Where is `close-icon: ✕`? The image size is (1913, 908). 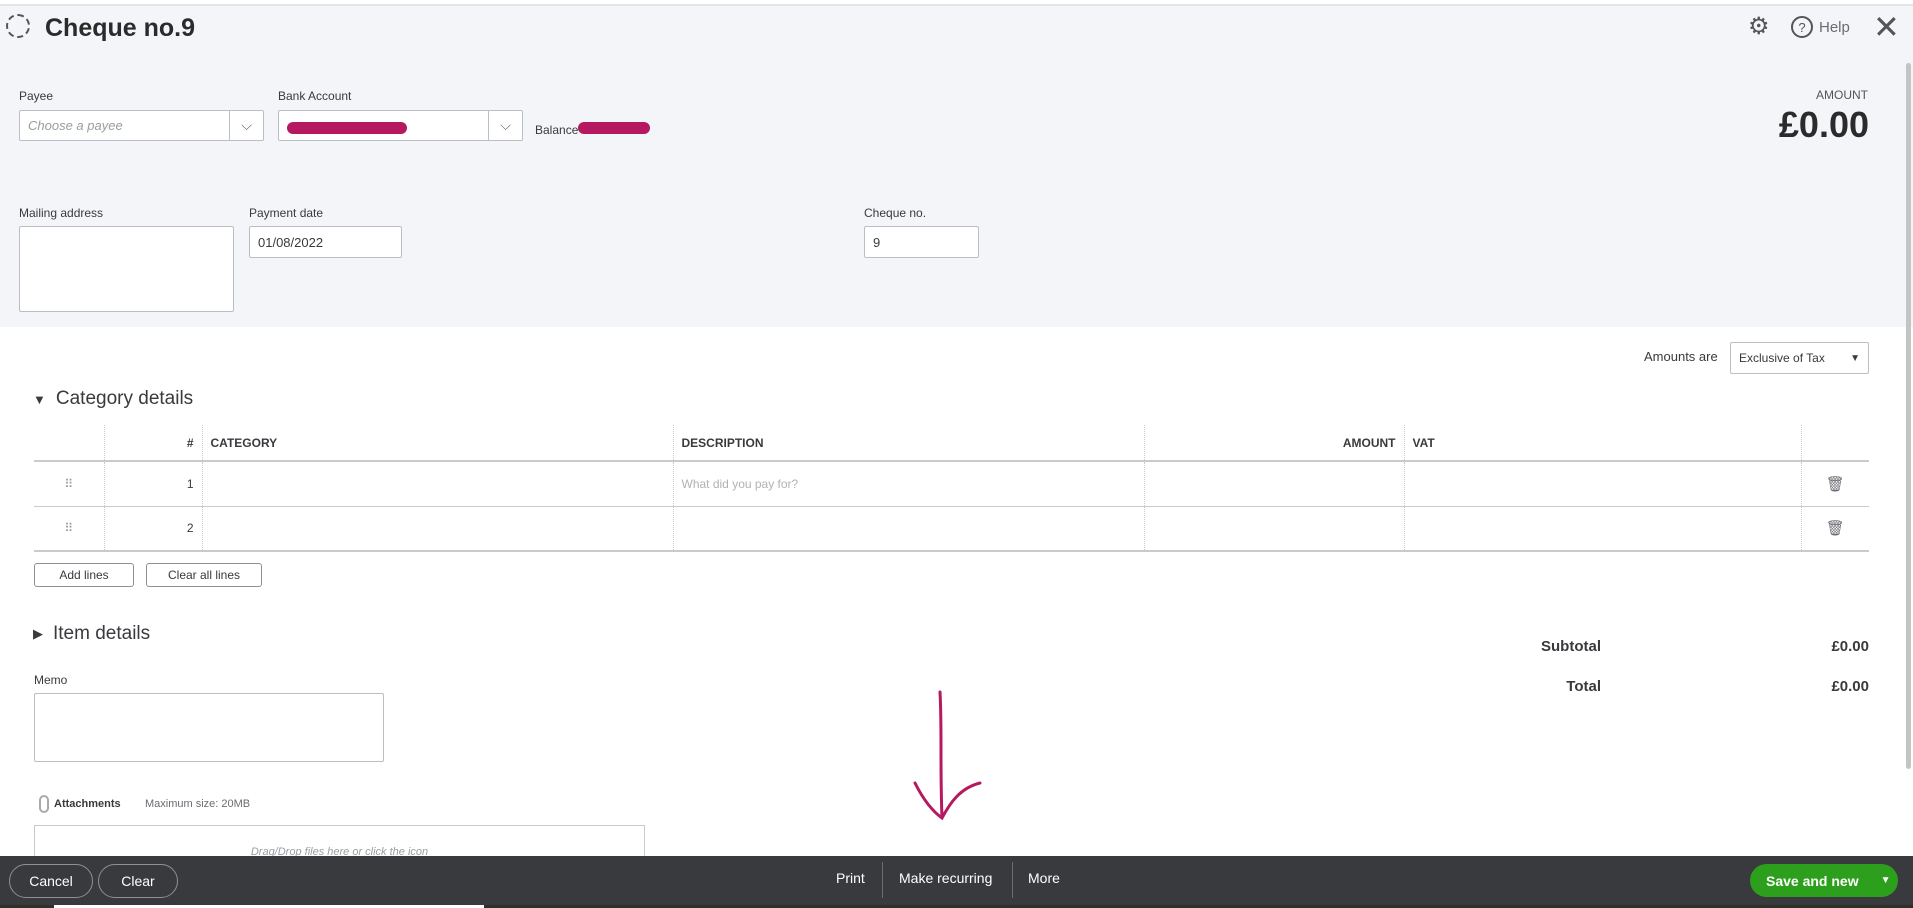 close-icon: ✕ is located at coordinates (1886, 27).